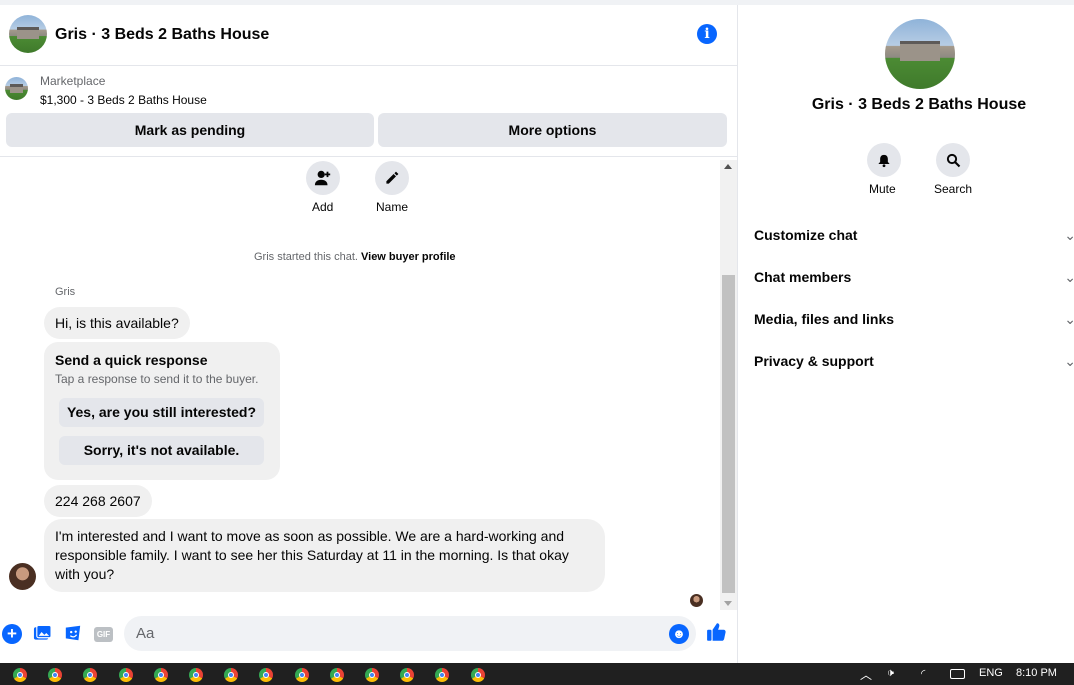 The height and width of the screenshot is (685, 1074). Describe the element at coordinates (920, 54) in the screenshot. I see `details-avatar` at that location.